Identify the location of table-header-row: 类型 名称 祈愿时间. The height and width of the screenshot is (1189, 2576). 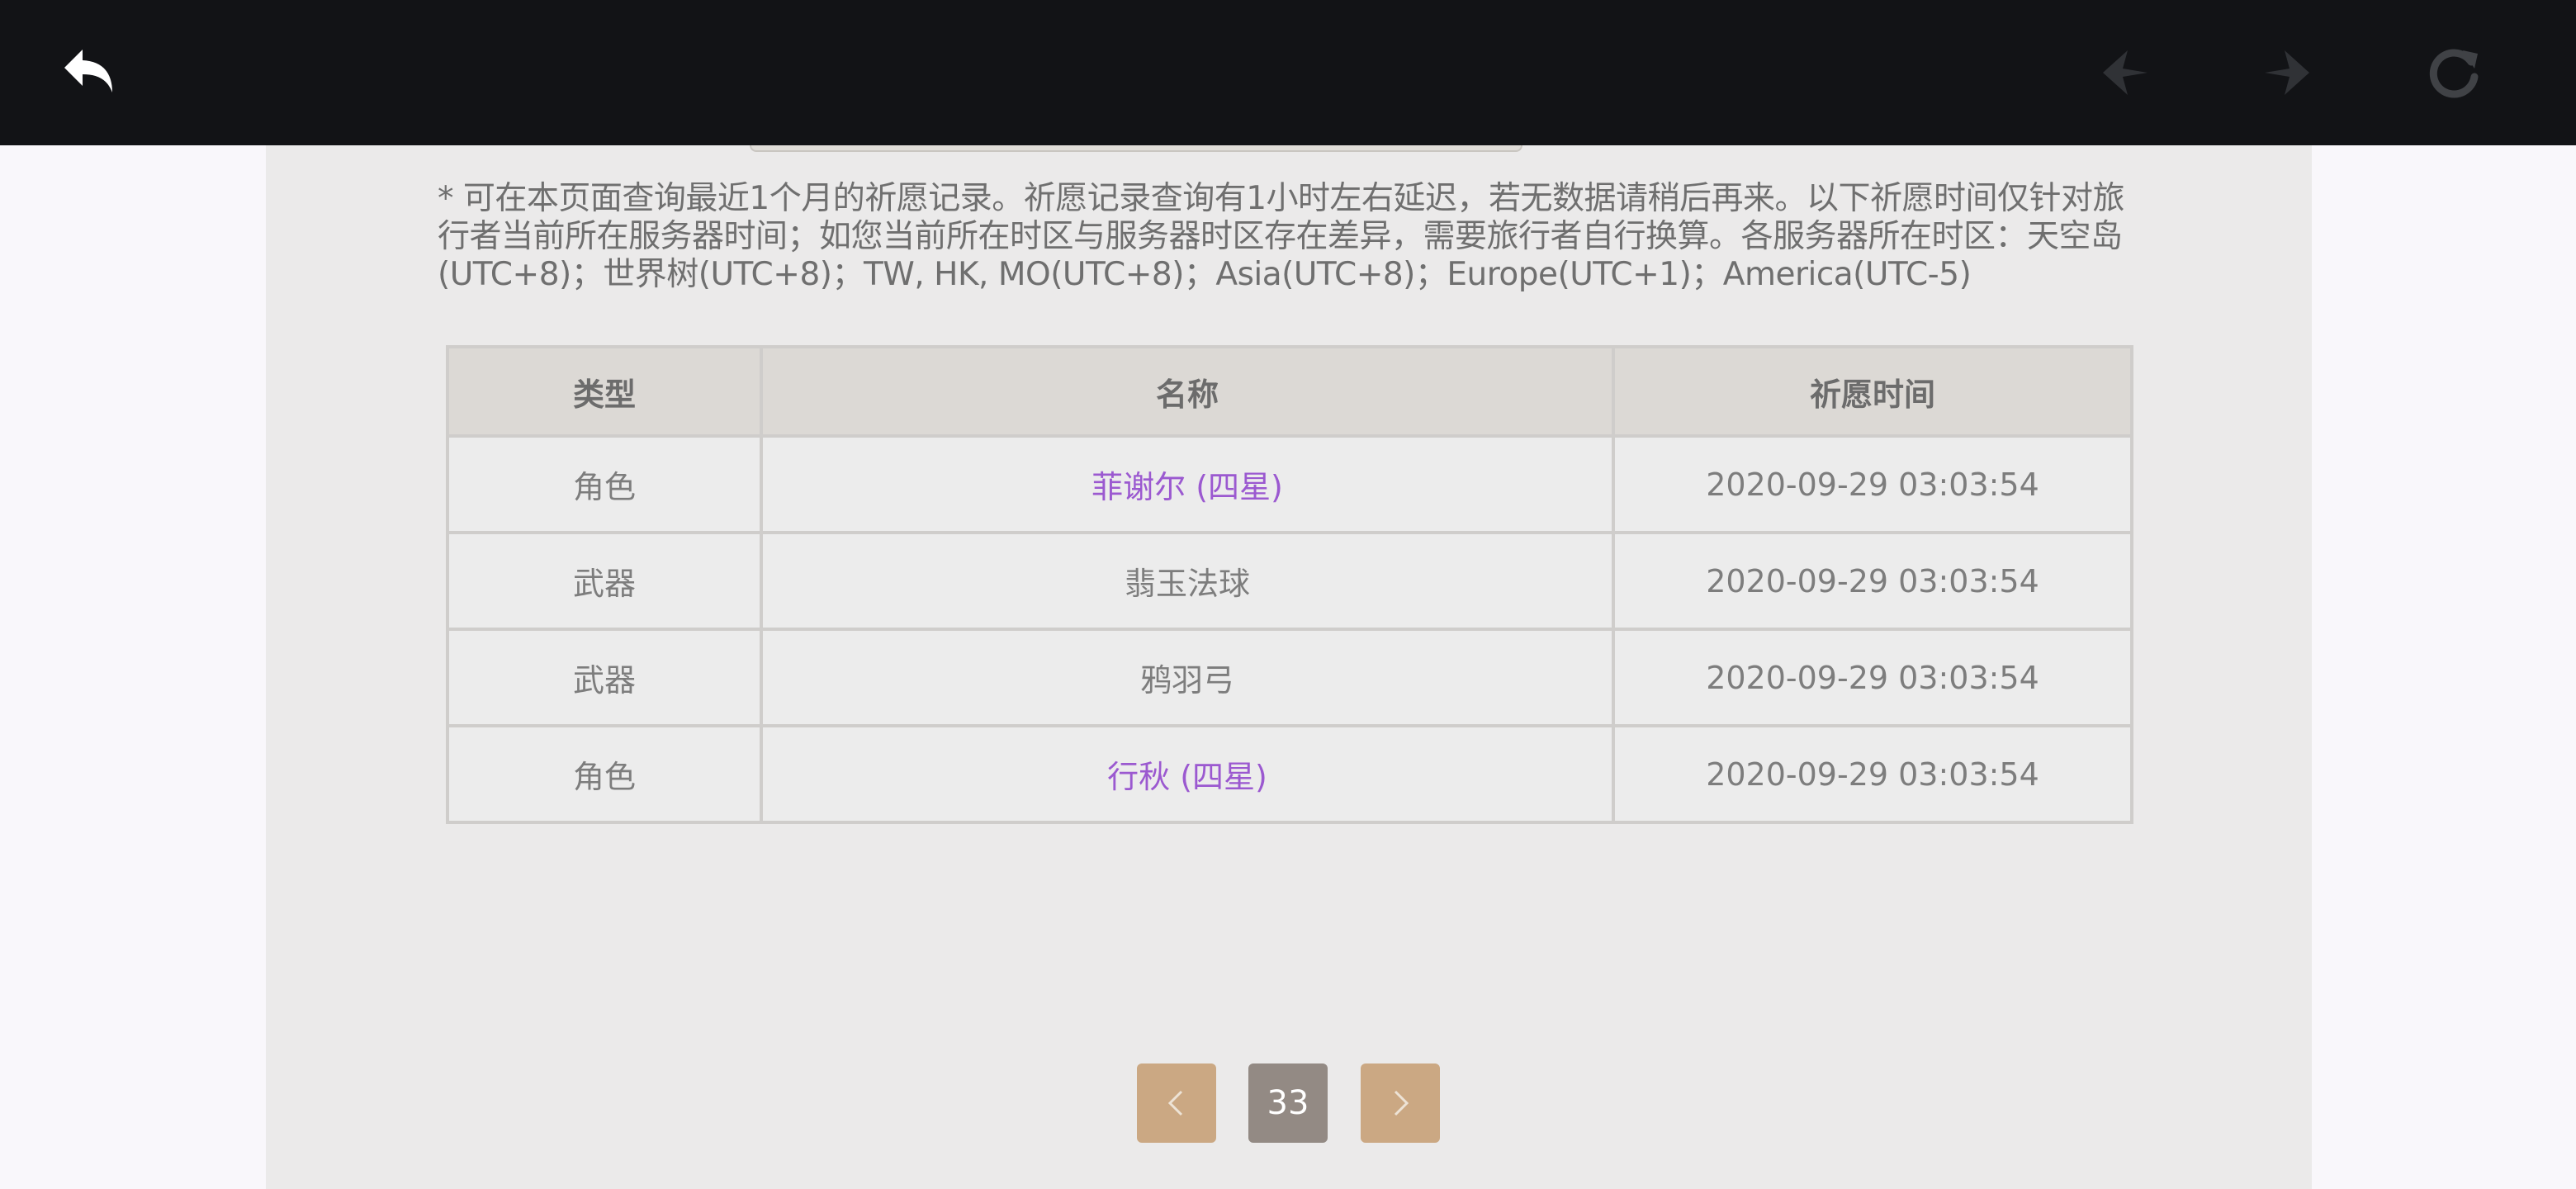
(1289, 391).